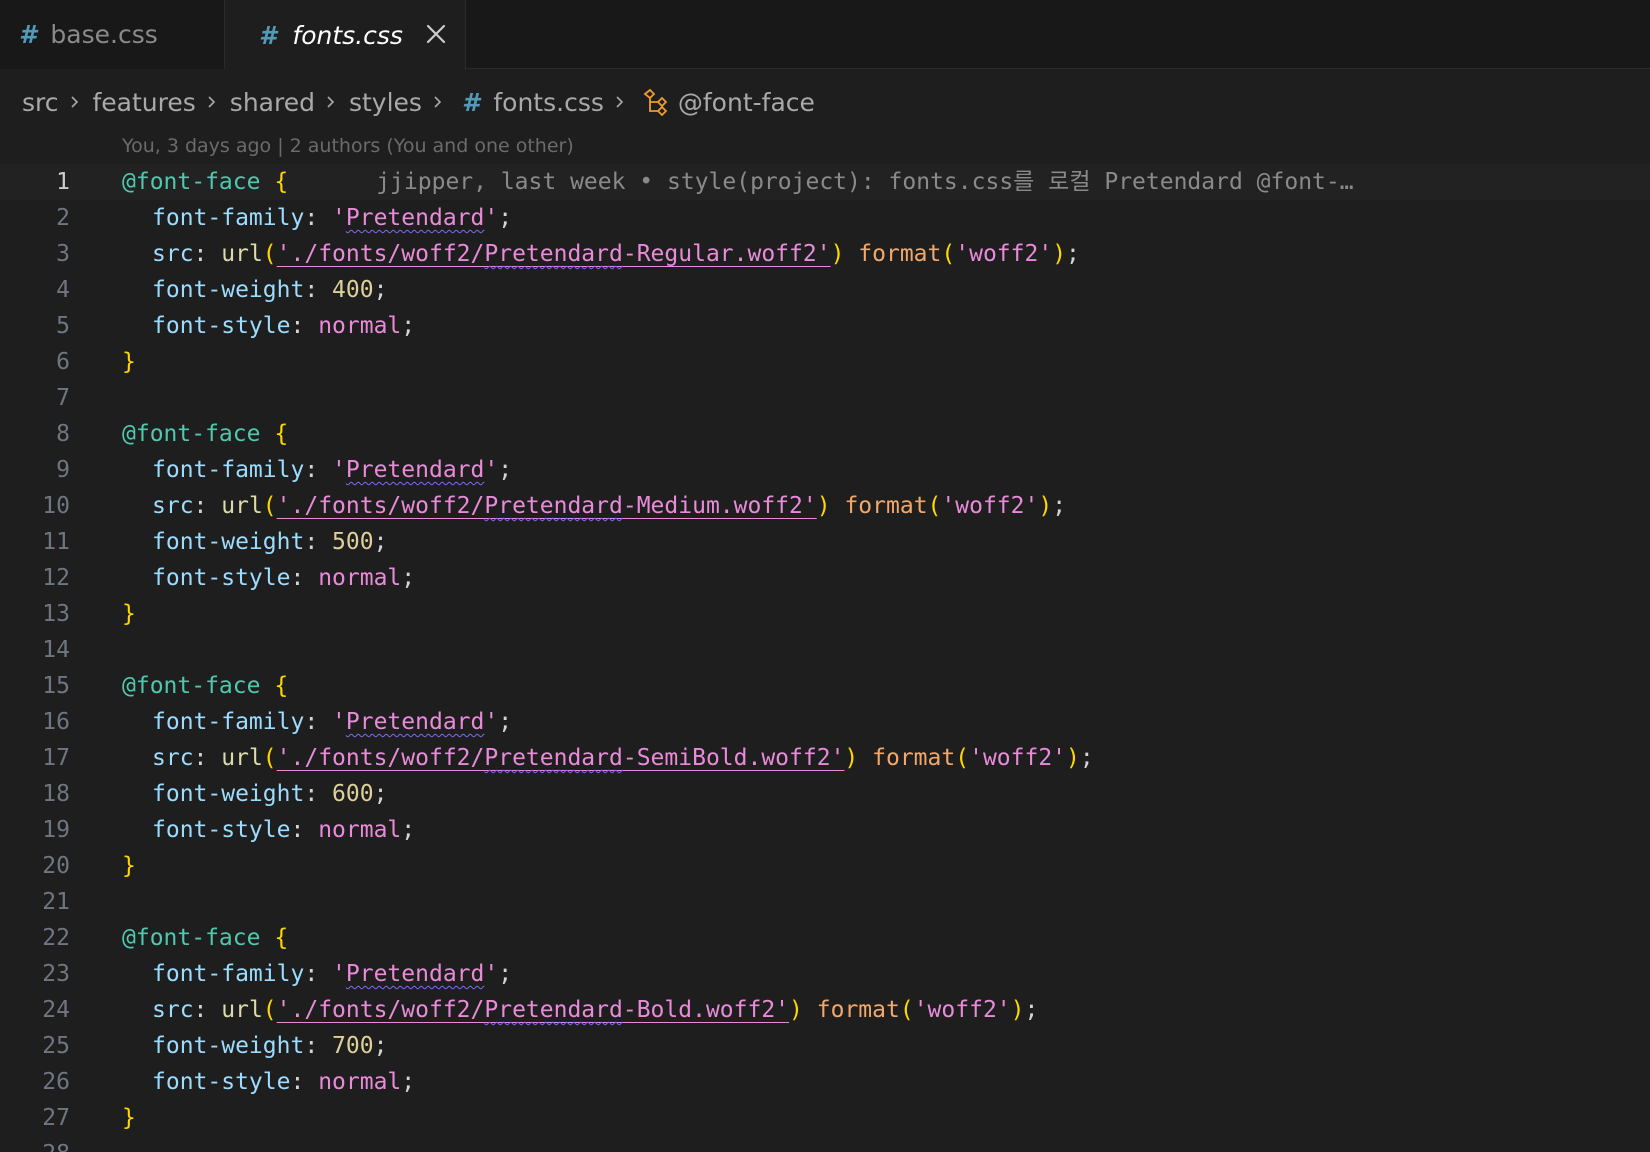 This screenshot has width=1650, height=1152. I want to click on breadcrumb-item-file: fonts.css, so click(548, 102).